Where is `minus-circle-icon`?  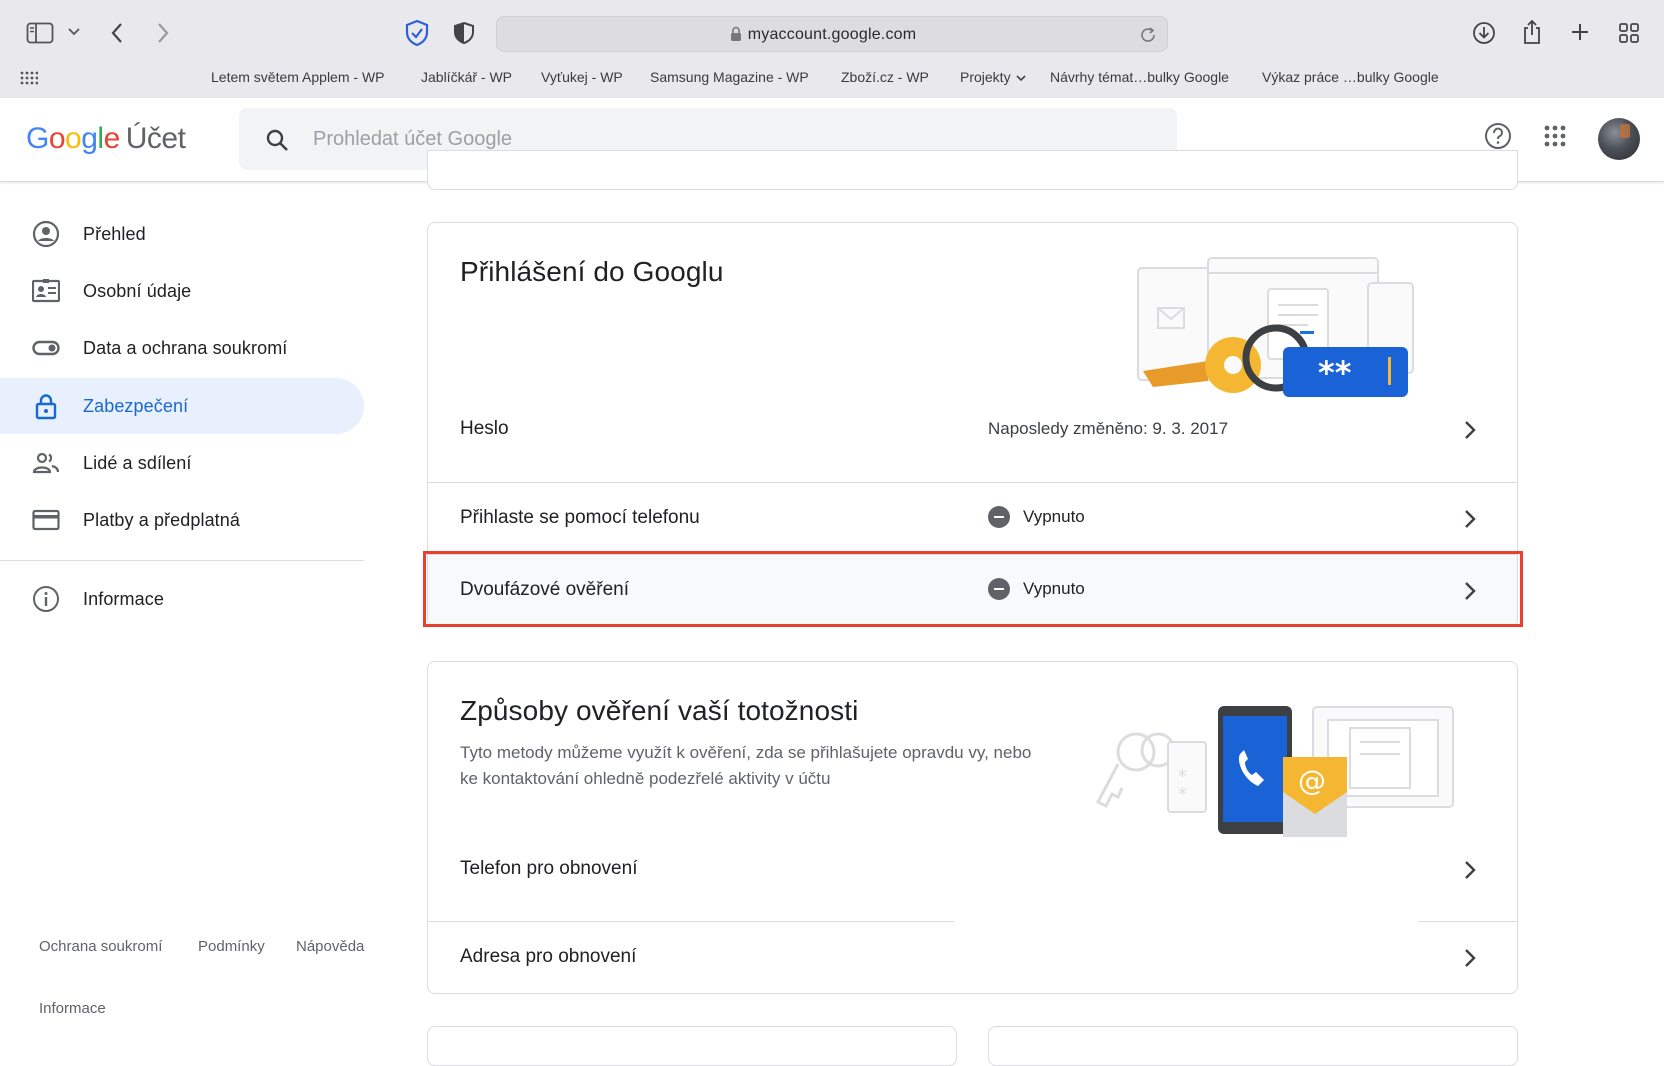 minus-circle-icon is located at coordinates (999, 517).